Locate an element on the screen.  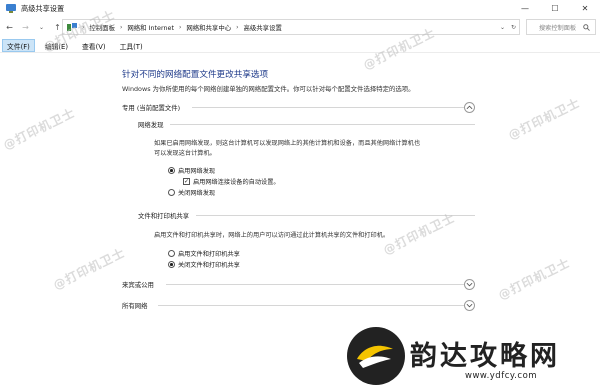
window-title: 高级共享设置 is located at coordinates (43, 8).